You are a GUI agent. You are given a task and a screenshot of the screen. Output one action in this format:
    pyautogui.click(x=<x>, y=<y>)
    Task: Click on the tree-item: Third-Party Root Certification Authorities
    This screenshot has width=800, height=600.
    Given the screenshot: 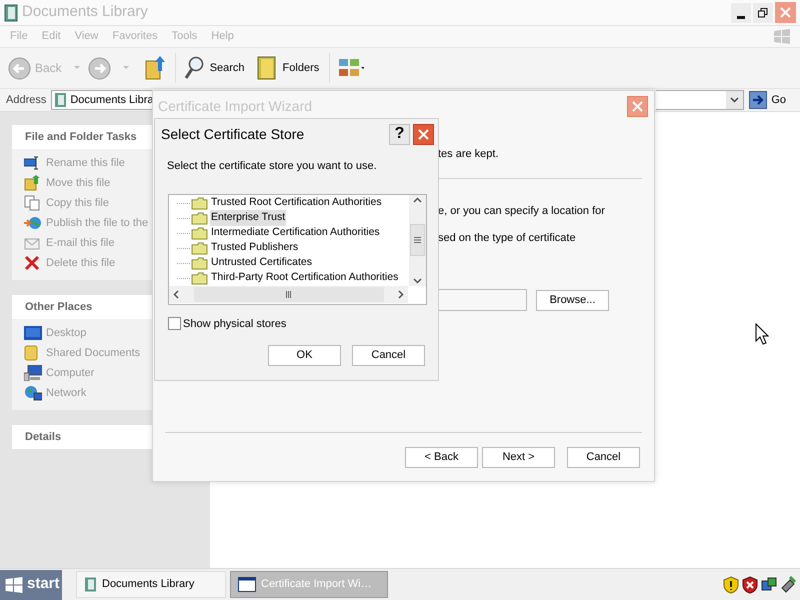 What is the action you would take?
    pyautogui.click(x=305, y=278)
    